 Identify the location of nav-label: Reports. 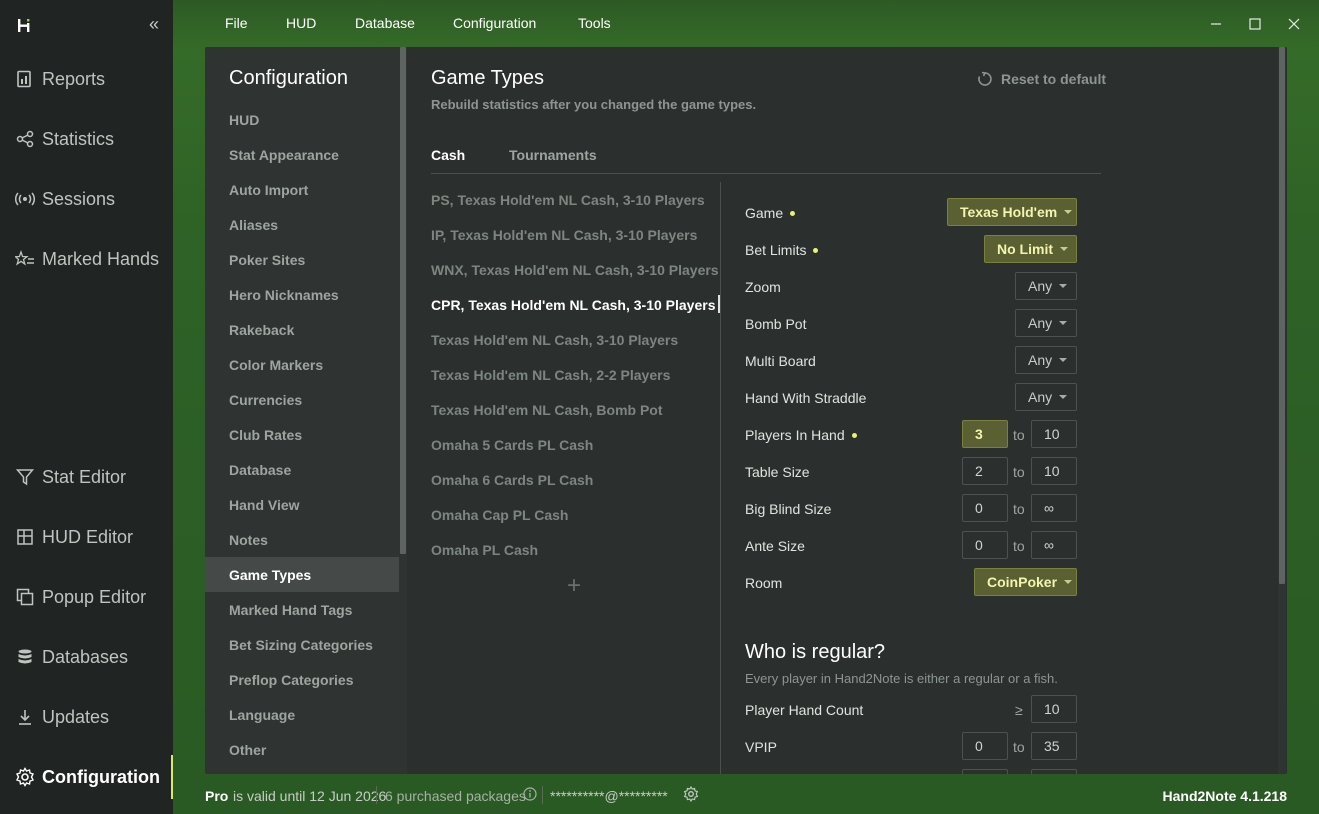
(74, 78).